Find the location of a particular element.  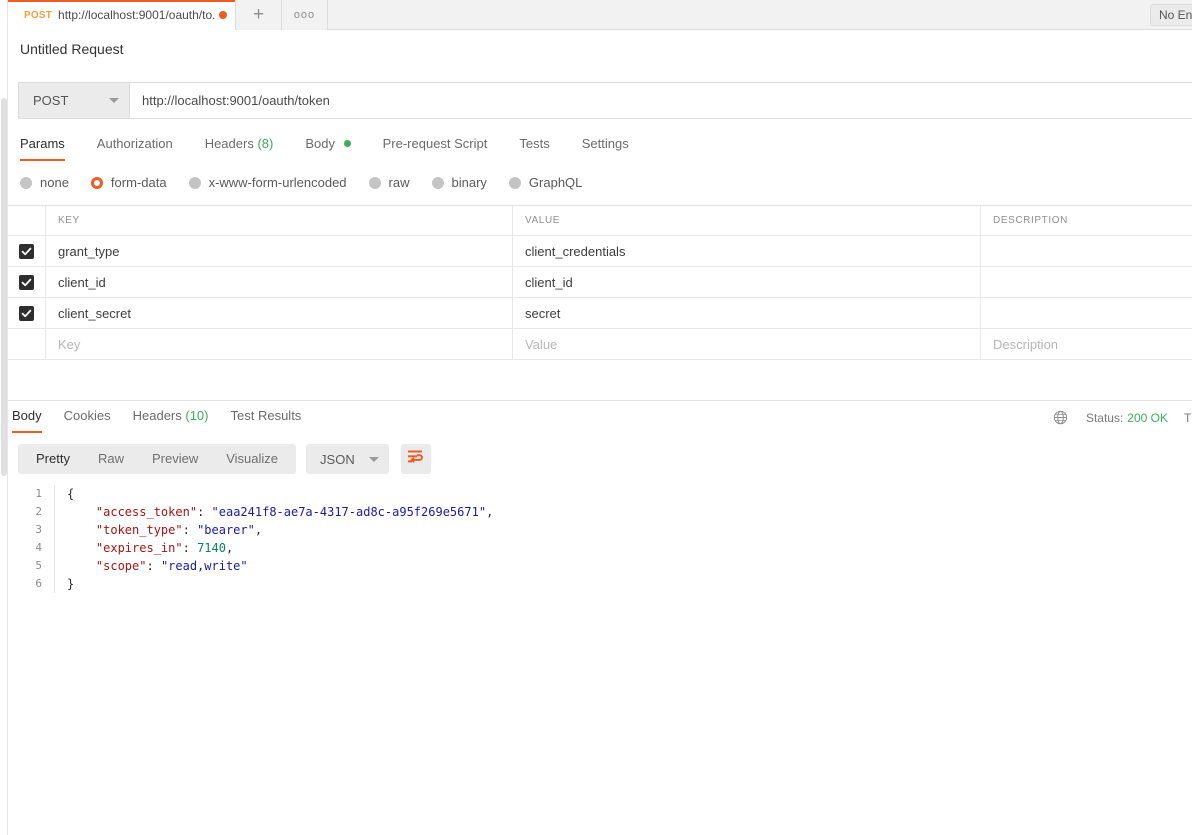

code-line-text: "scope": "read,write" is located at coordinates (171, 566).